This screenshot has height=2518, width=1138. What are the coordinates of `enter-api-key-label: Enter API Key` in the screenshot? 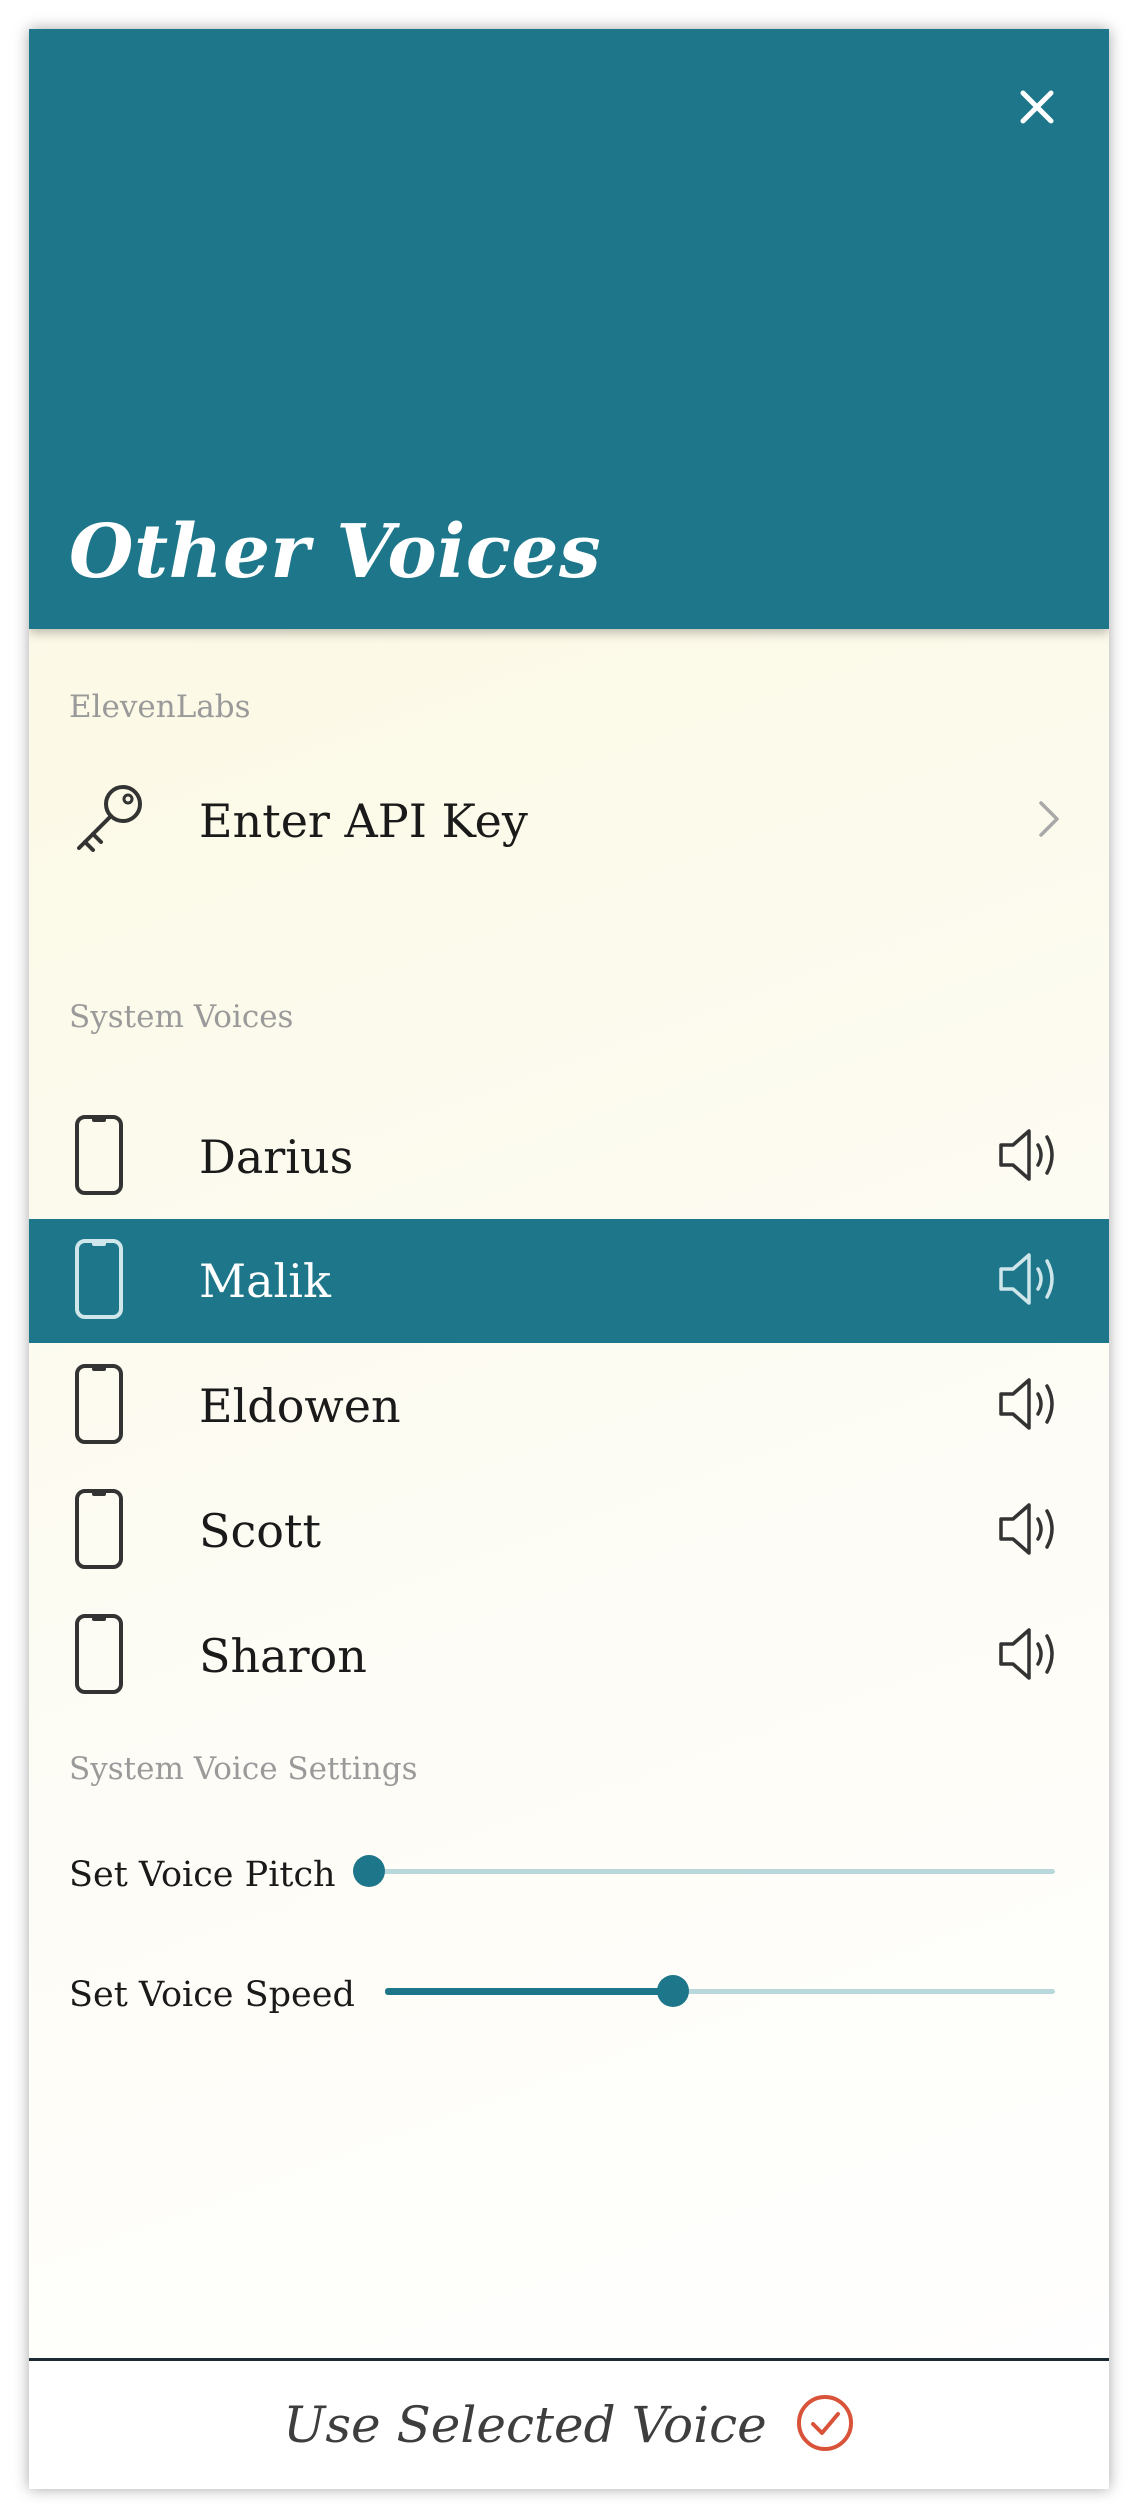 It's located at (363, 821).